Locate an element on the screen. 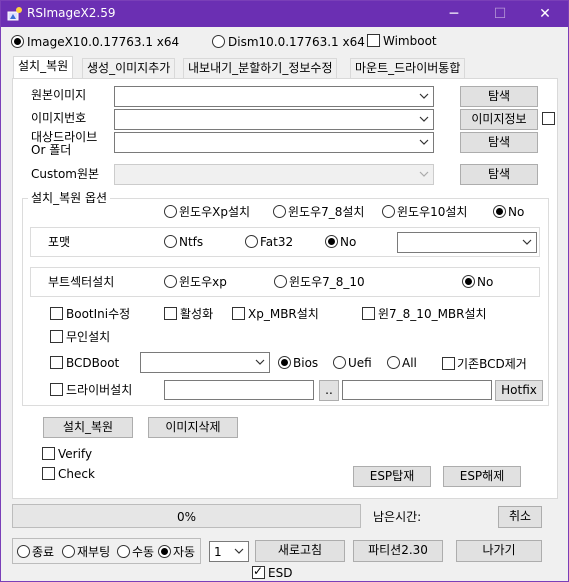  original-image-label: 원본이미지 is located at coordinates (59, 95).